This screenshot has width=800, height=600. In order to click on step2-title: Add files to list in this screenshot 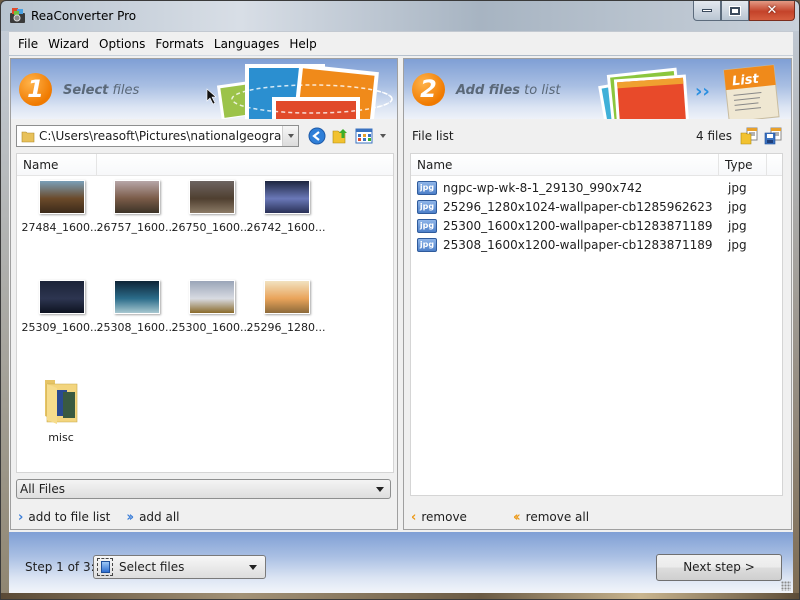, I will do `click(508, 90)`.